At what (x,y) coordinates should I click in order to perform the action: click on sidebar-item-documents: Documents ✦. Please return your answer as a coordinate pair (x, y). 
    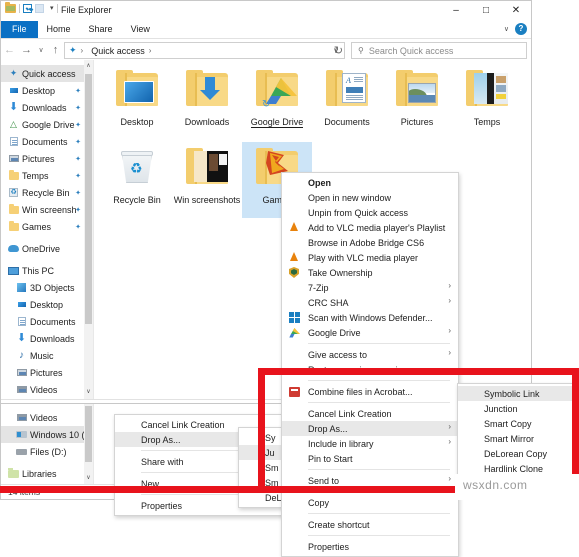
    Looking at the image, I should click on (47, 141).